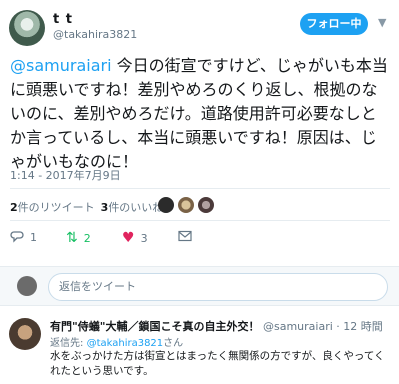  I want to click on chevron-down-icon: ▼, so click(382, 22).